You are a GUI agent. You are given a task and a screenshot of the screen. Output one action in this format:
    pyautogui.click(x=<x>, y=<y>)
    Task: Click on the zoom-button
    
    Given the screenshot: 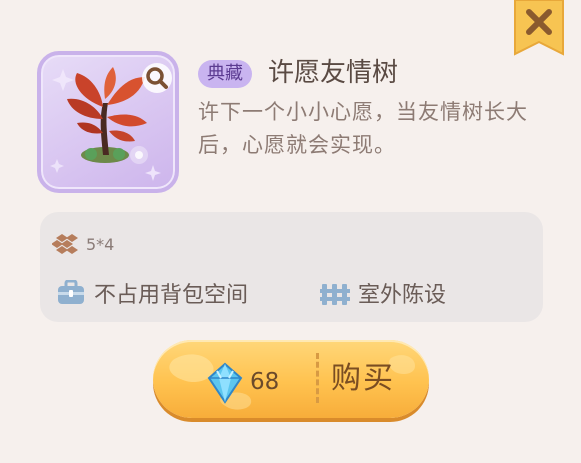 What is the action you would take?
    pyautogui.click(x=157, y=78)
    